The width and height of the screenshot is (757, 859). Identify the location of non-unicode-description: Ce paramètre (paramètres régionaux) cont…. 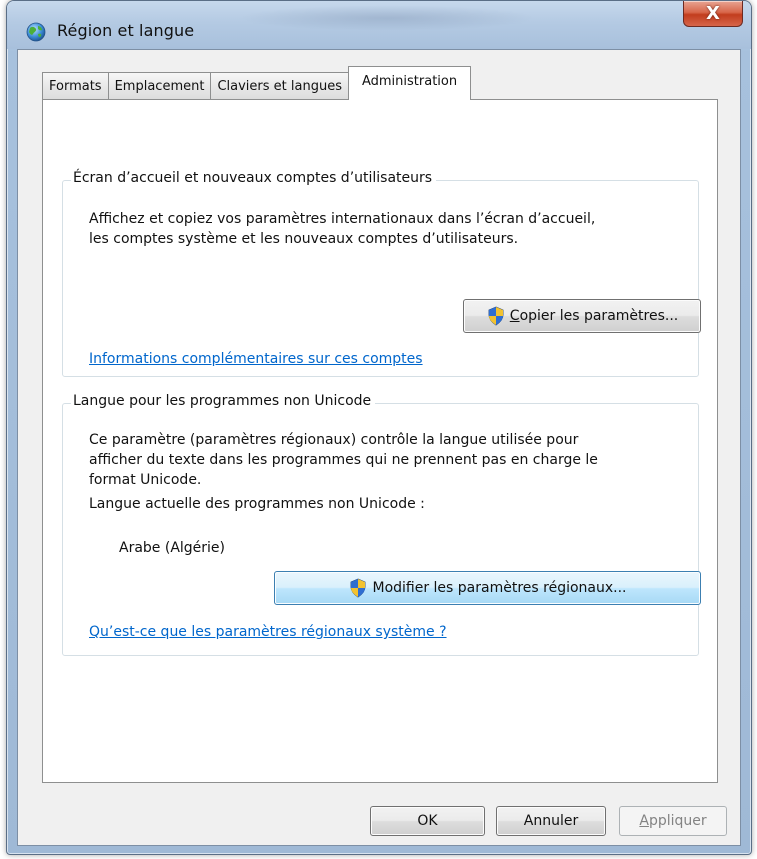
(343, 472).